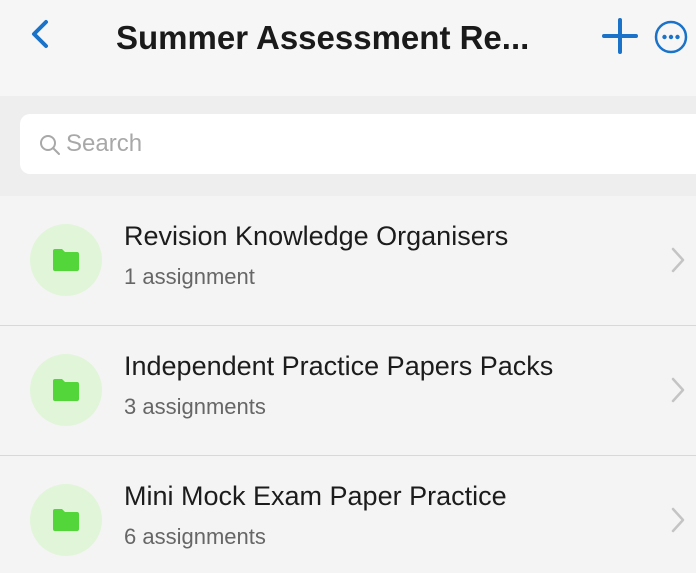 This screenshot has height=573, width=696. What do you see at coordinates (366, 144) in the screenshot?
I see `search-input` at bounding box center [366, 144].